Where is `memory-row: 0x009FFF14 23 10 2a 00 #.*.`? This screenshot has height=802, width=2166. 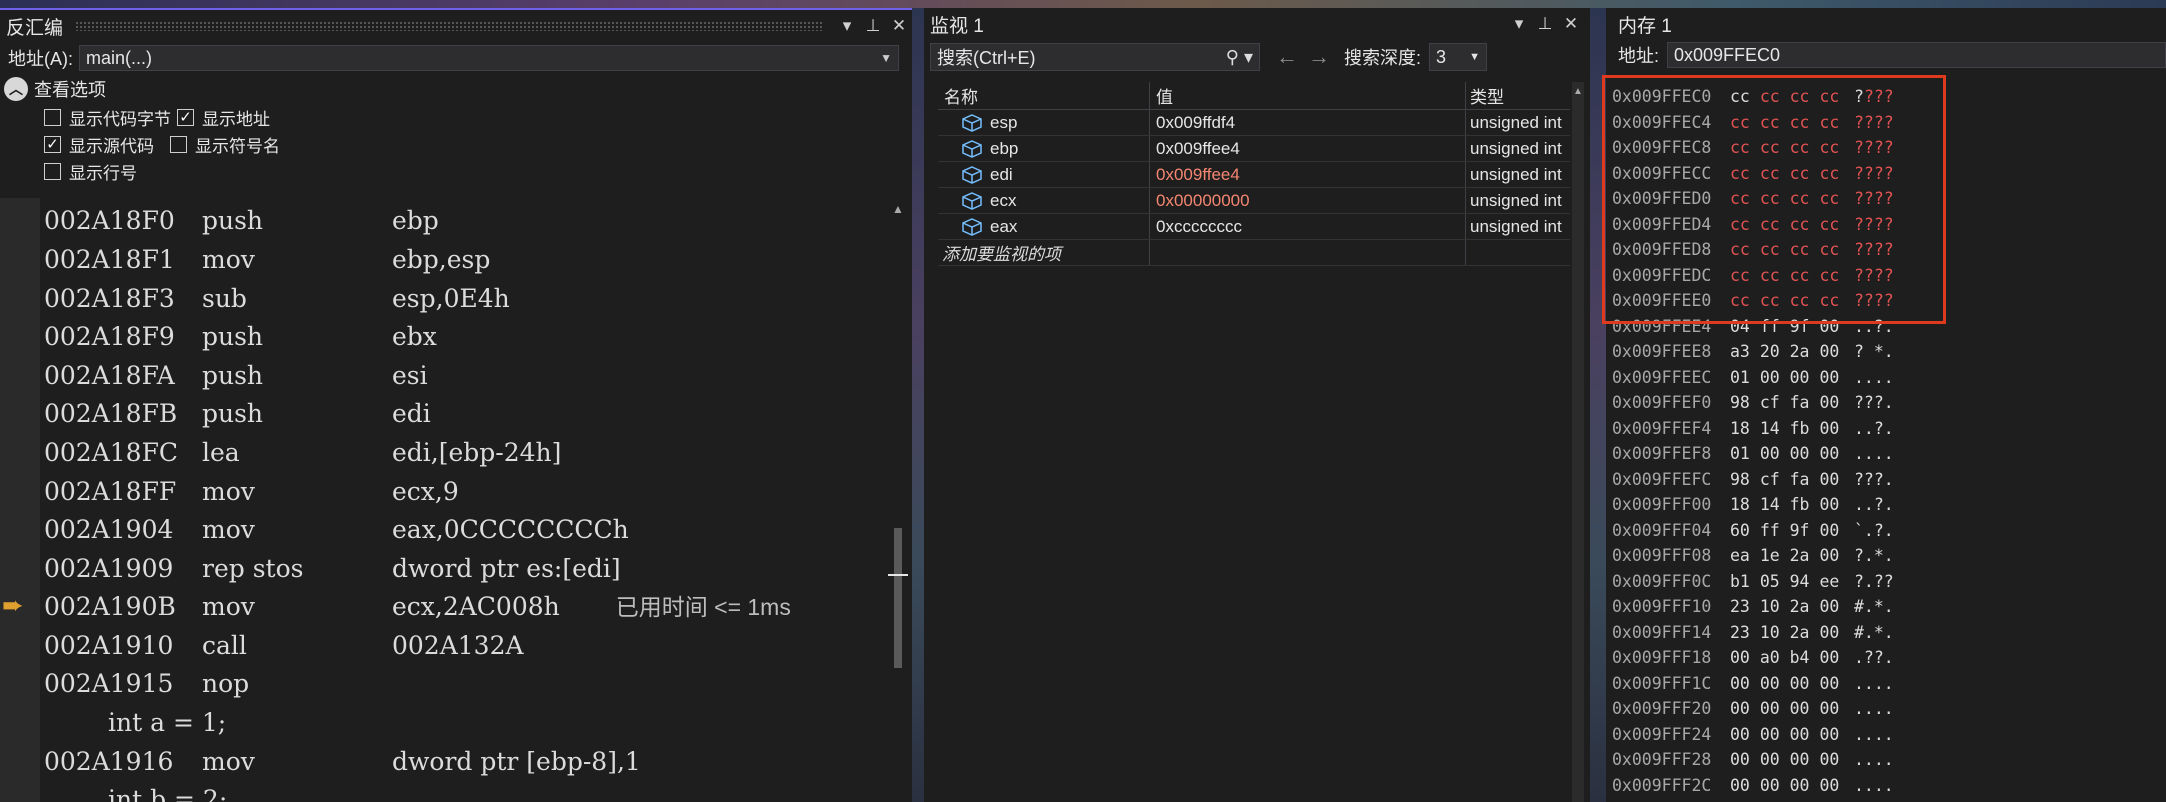 memory-row: 0x009FFF14 23 10 2a 00 #.*. is located at coordinates (1886, 633).